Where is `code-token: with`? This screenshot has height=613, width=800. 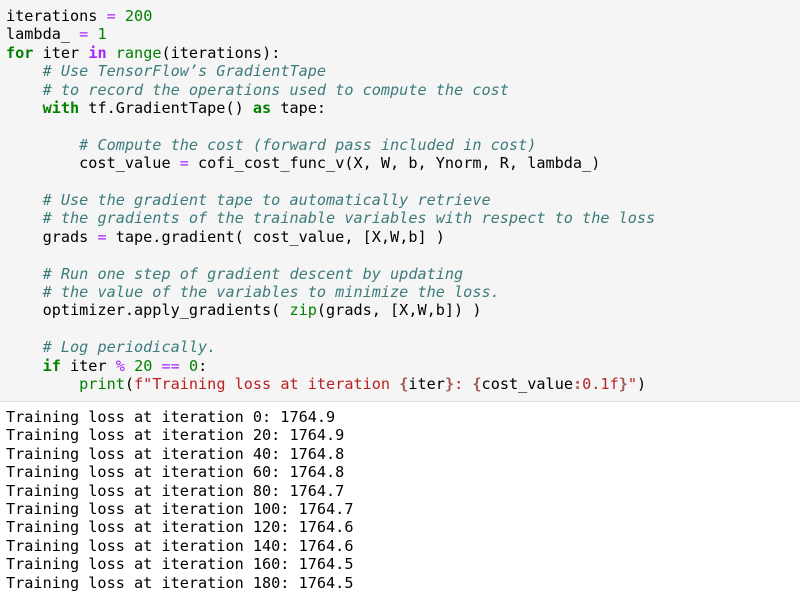
code-token: with is located at coordinates (61, 108).